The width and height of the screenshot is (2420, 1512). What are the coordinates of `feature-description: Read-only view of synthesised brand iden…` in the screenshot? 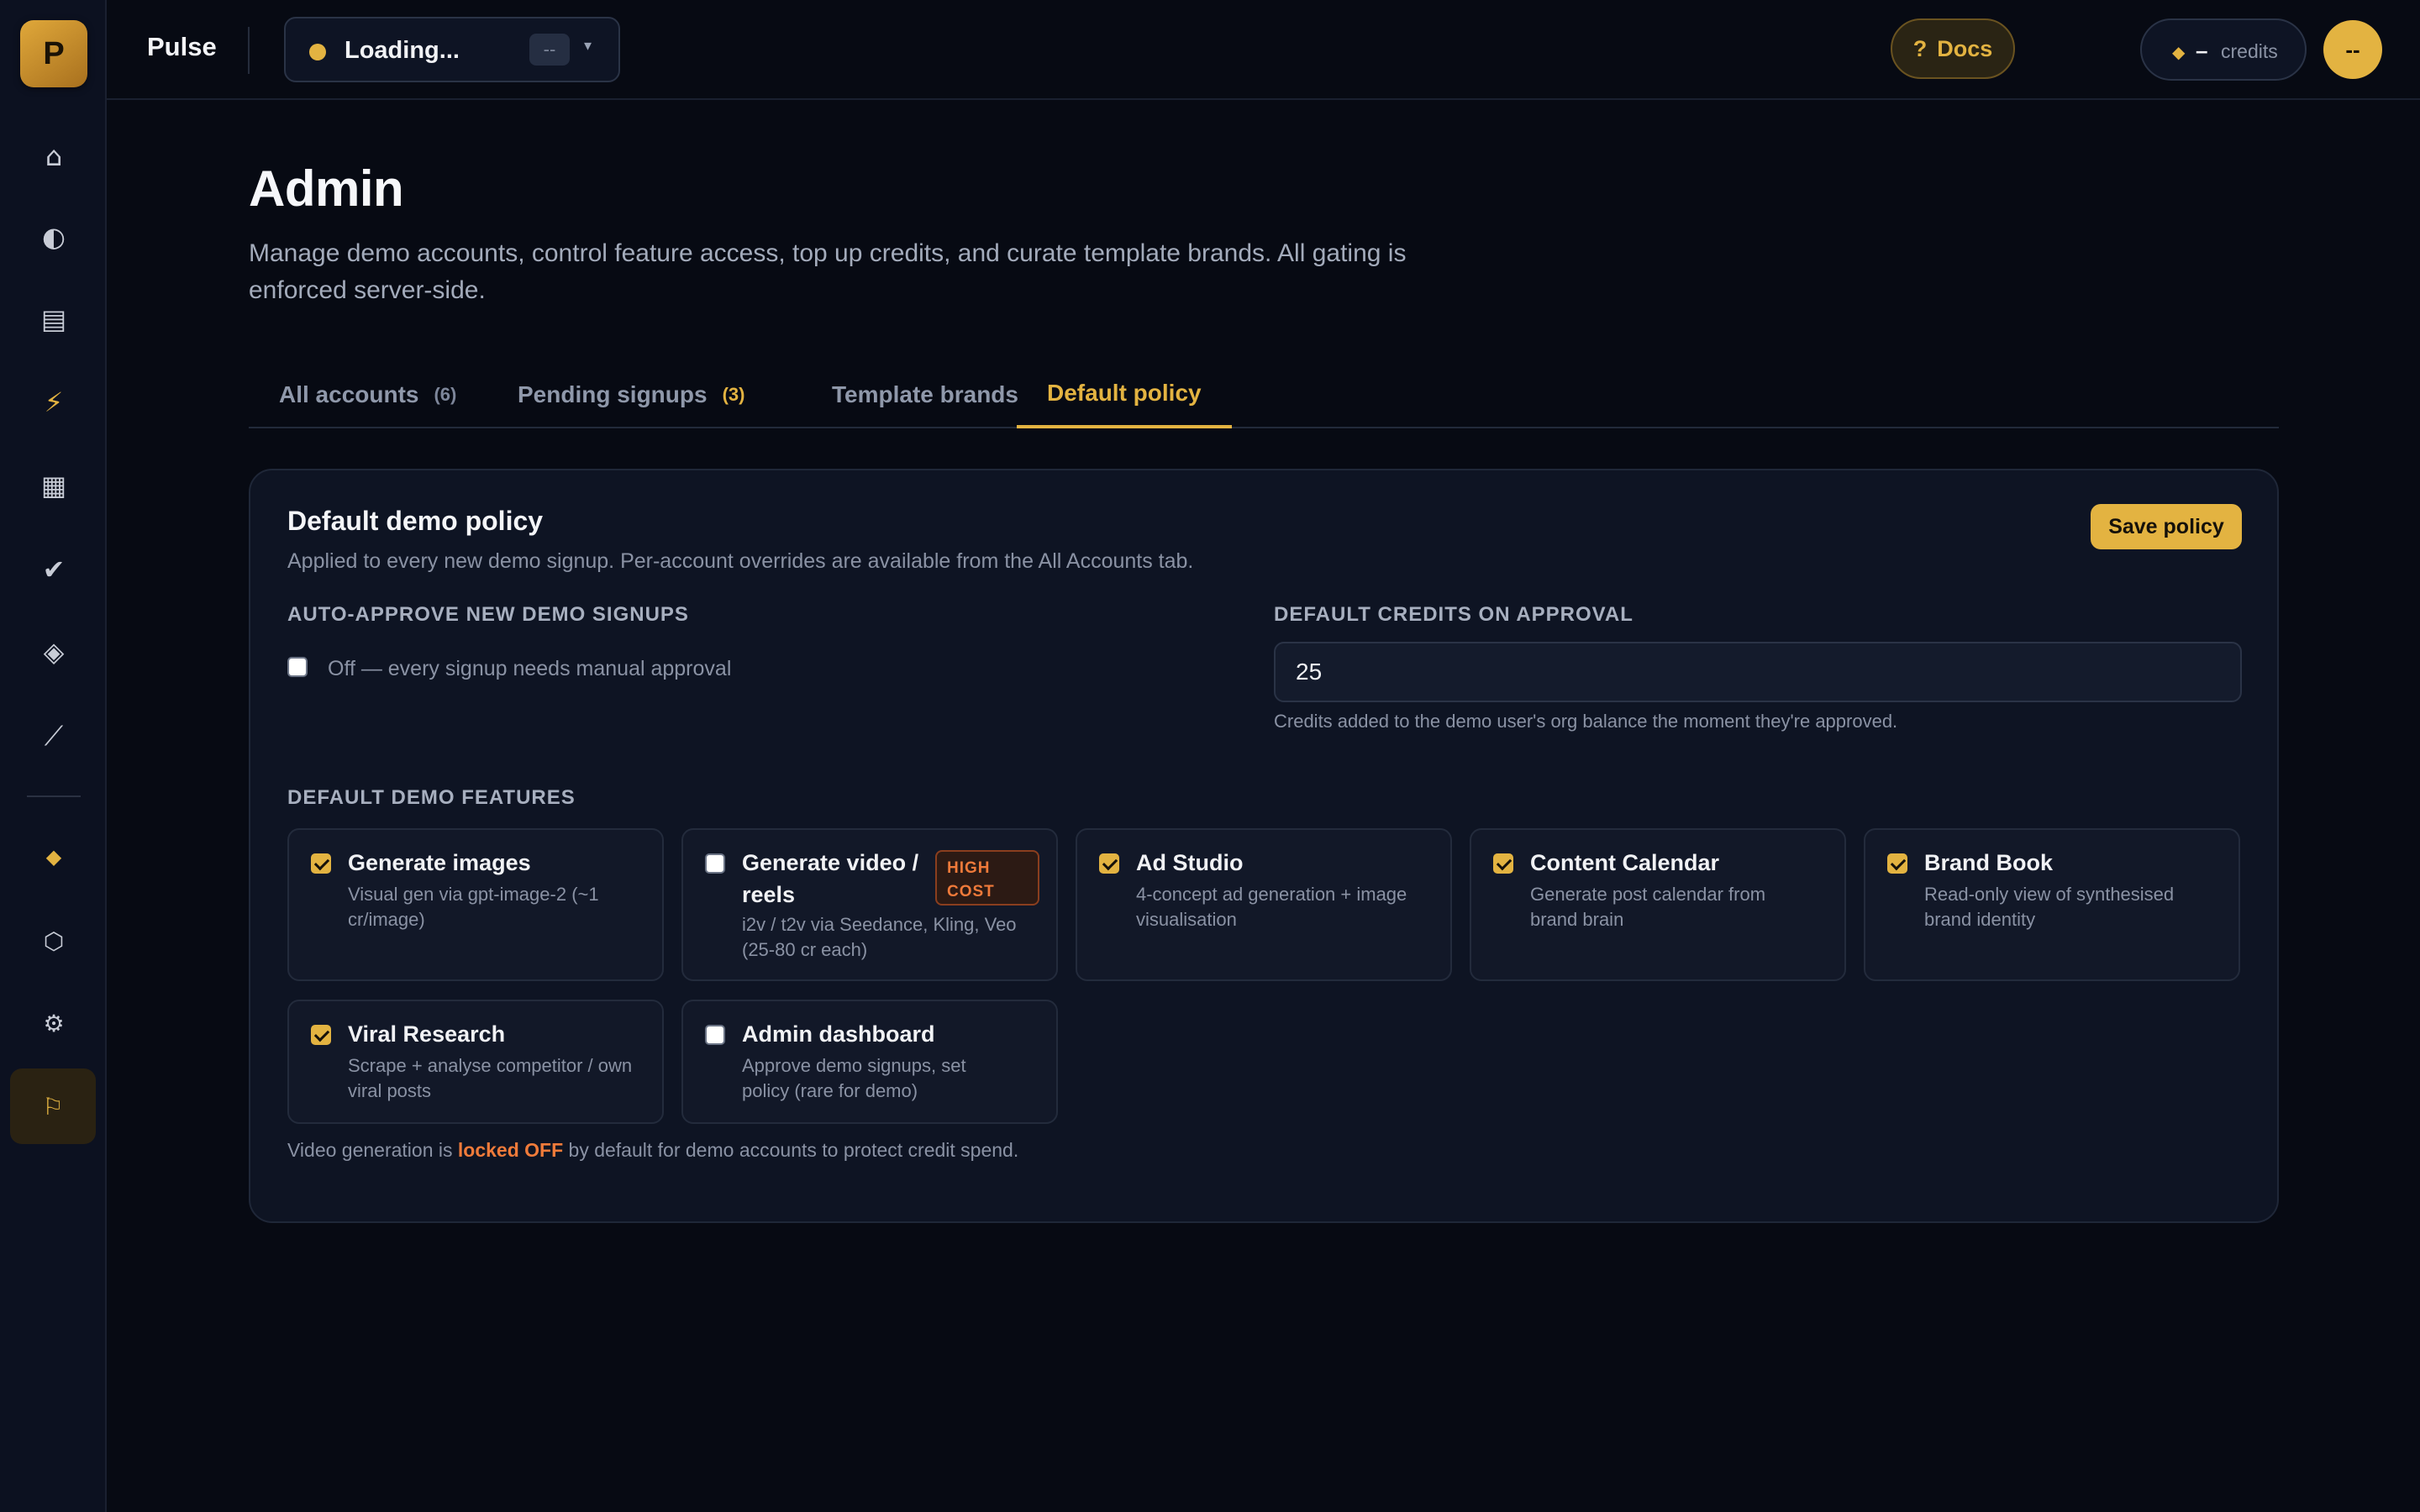 It's located at (2049, 907).